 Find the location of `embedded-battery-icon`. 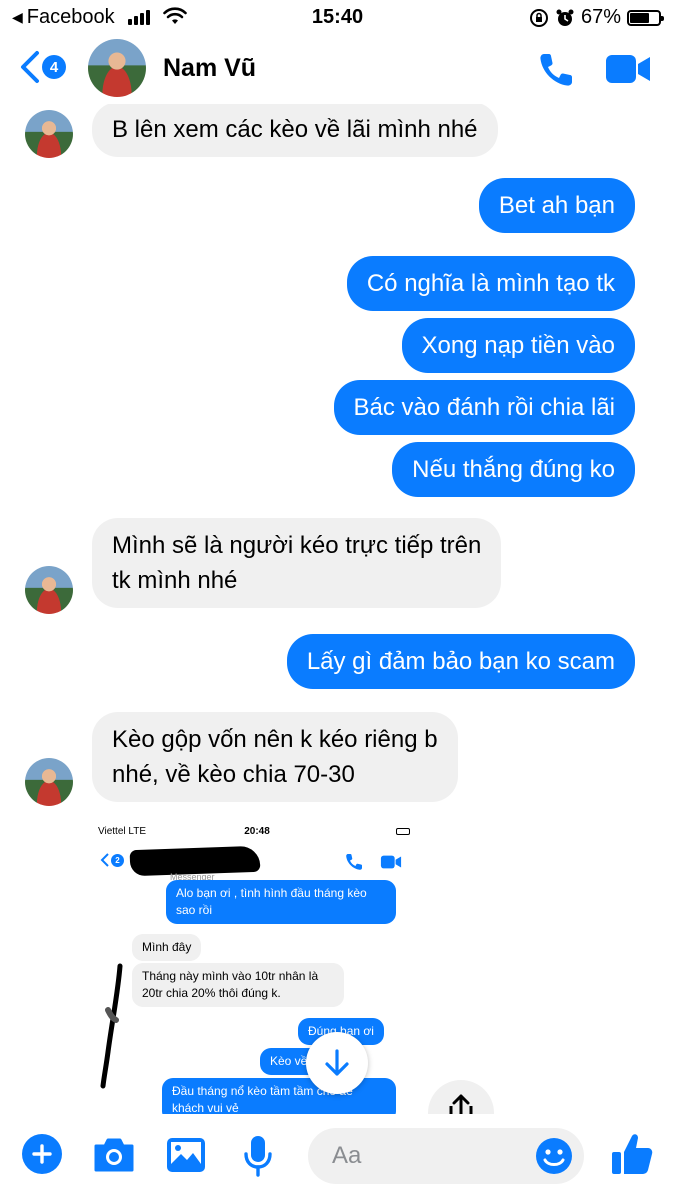

embedded-battery-icon is located at coordinates (403, 831).